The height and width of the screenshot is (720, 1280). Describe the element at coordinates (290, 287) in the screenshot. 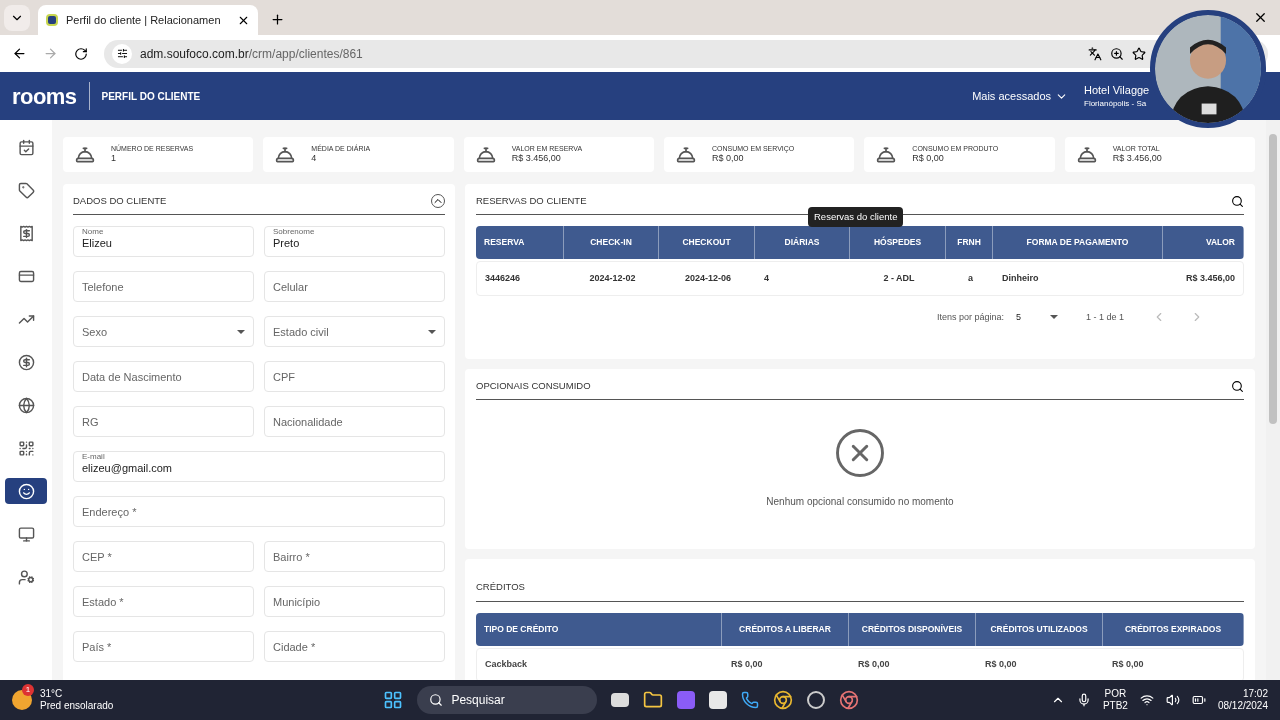

I see `field-placeholder: Celular` at that location.